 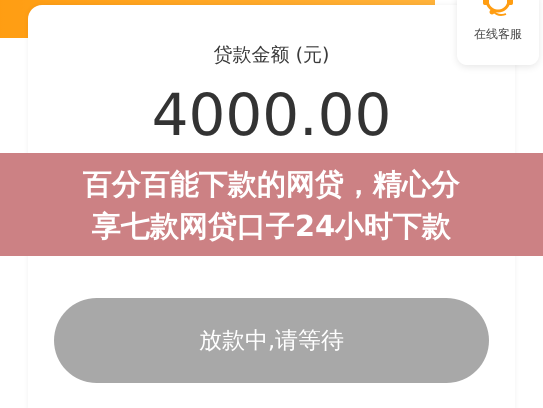 What do you see at coordinates (271, 184) in the screenshot?
I see `banner-title: 百分百能下款的网贷，精心分` at bounding box center [271, 184].